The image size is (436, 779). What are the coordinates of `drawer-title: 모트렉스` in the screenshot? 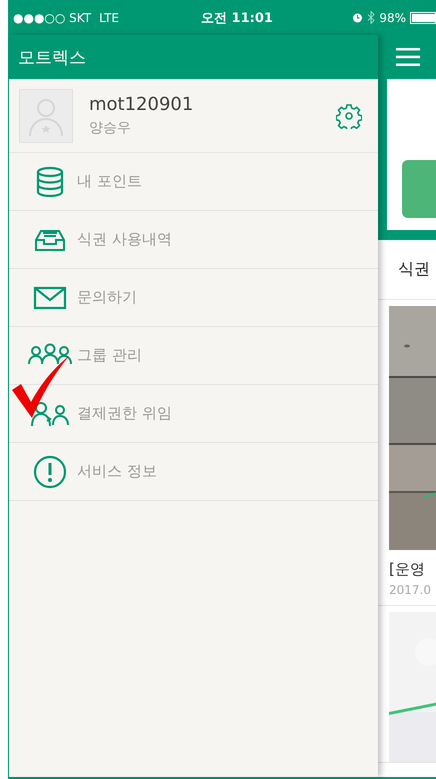 It's located at (52, 57).